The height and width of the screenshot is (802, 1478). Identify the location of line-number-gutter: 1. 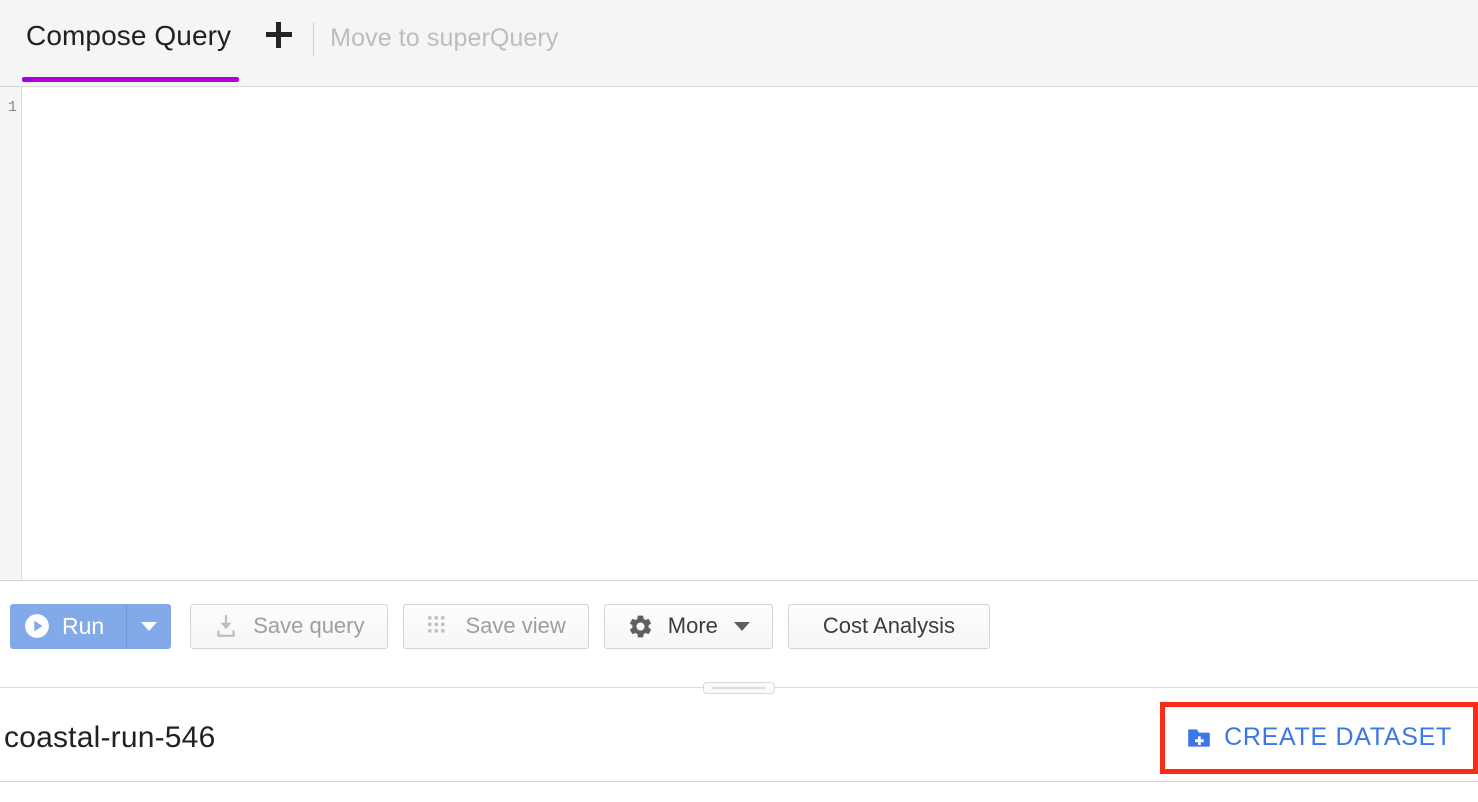
(11, 333).